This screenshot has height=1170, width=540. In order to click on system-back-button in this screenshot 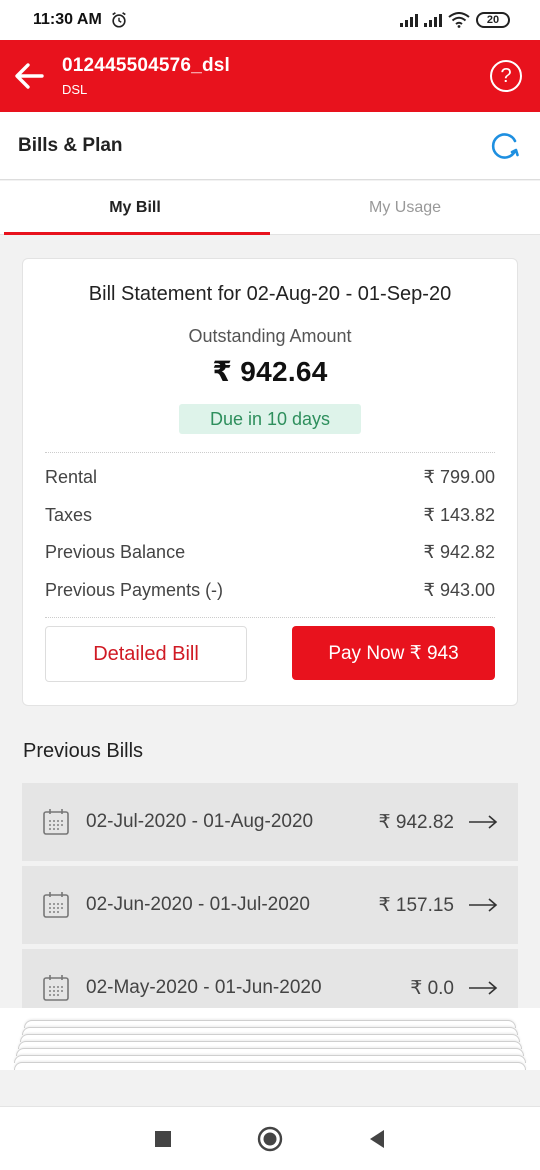, I will do `click(377, 1139)`.